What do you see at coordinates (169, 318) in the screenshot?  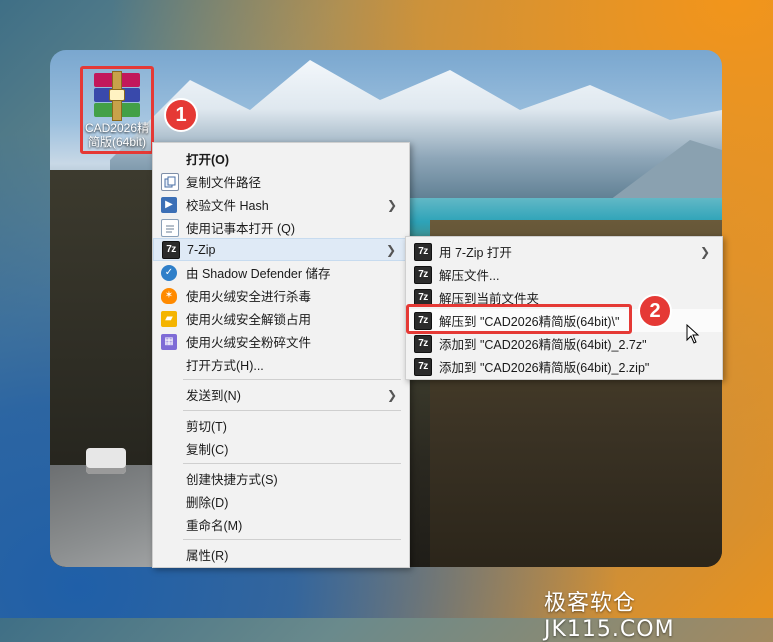 I see `folder-unlock-icon: ▰` at bounding box center [169, 318].